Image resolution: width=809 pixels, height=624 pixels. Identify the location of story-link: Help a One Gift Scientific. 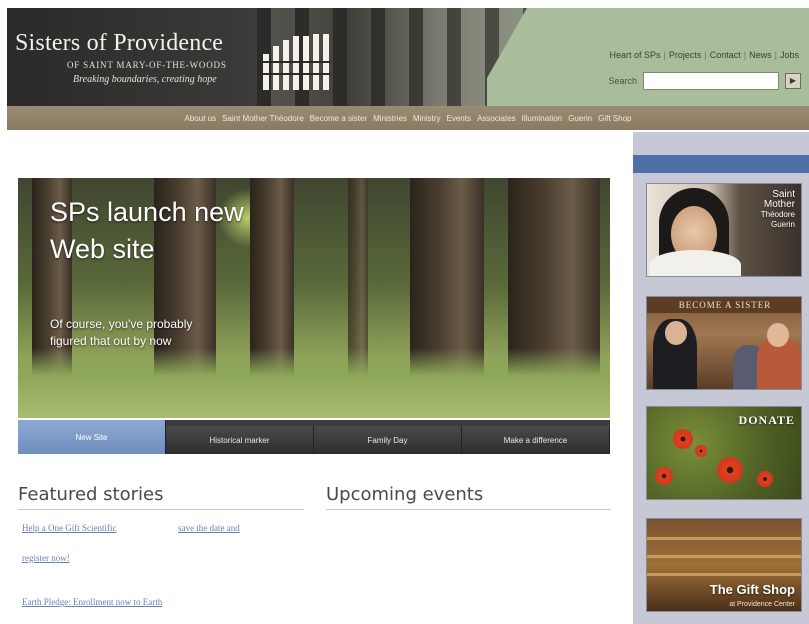
(69, 528).